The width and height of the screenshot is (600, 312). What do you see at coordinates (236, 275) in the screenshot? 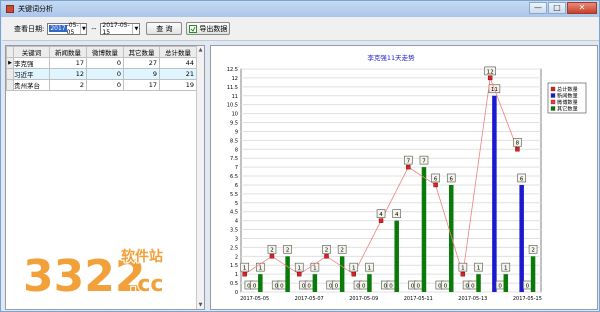
I see `y-tick-label: 1` at bounding box center [236, 275].